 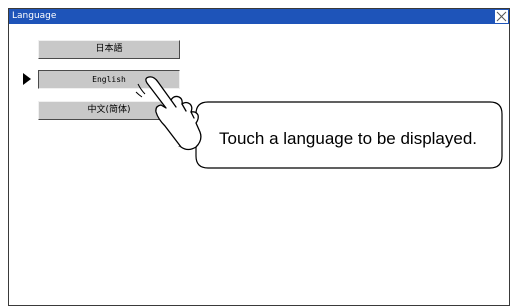 I want to click on pointing-hand-icon, so click(x=173, y=113).